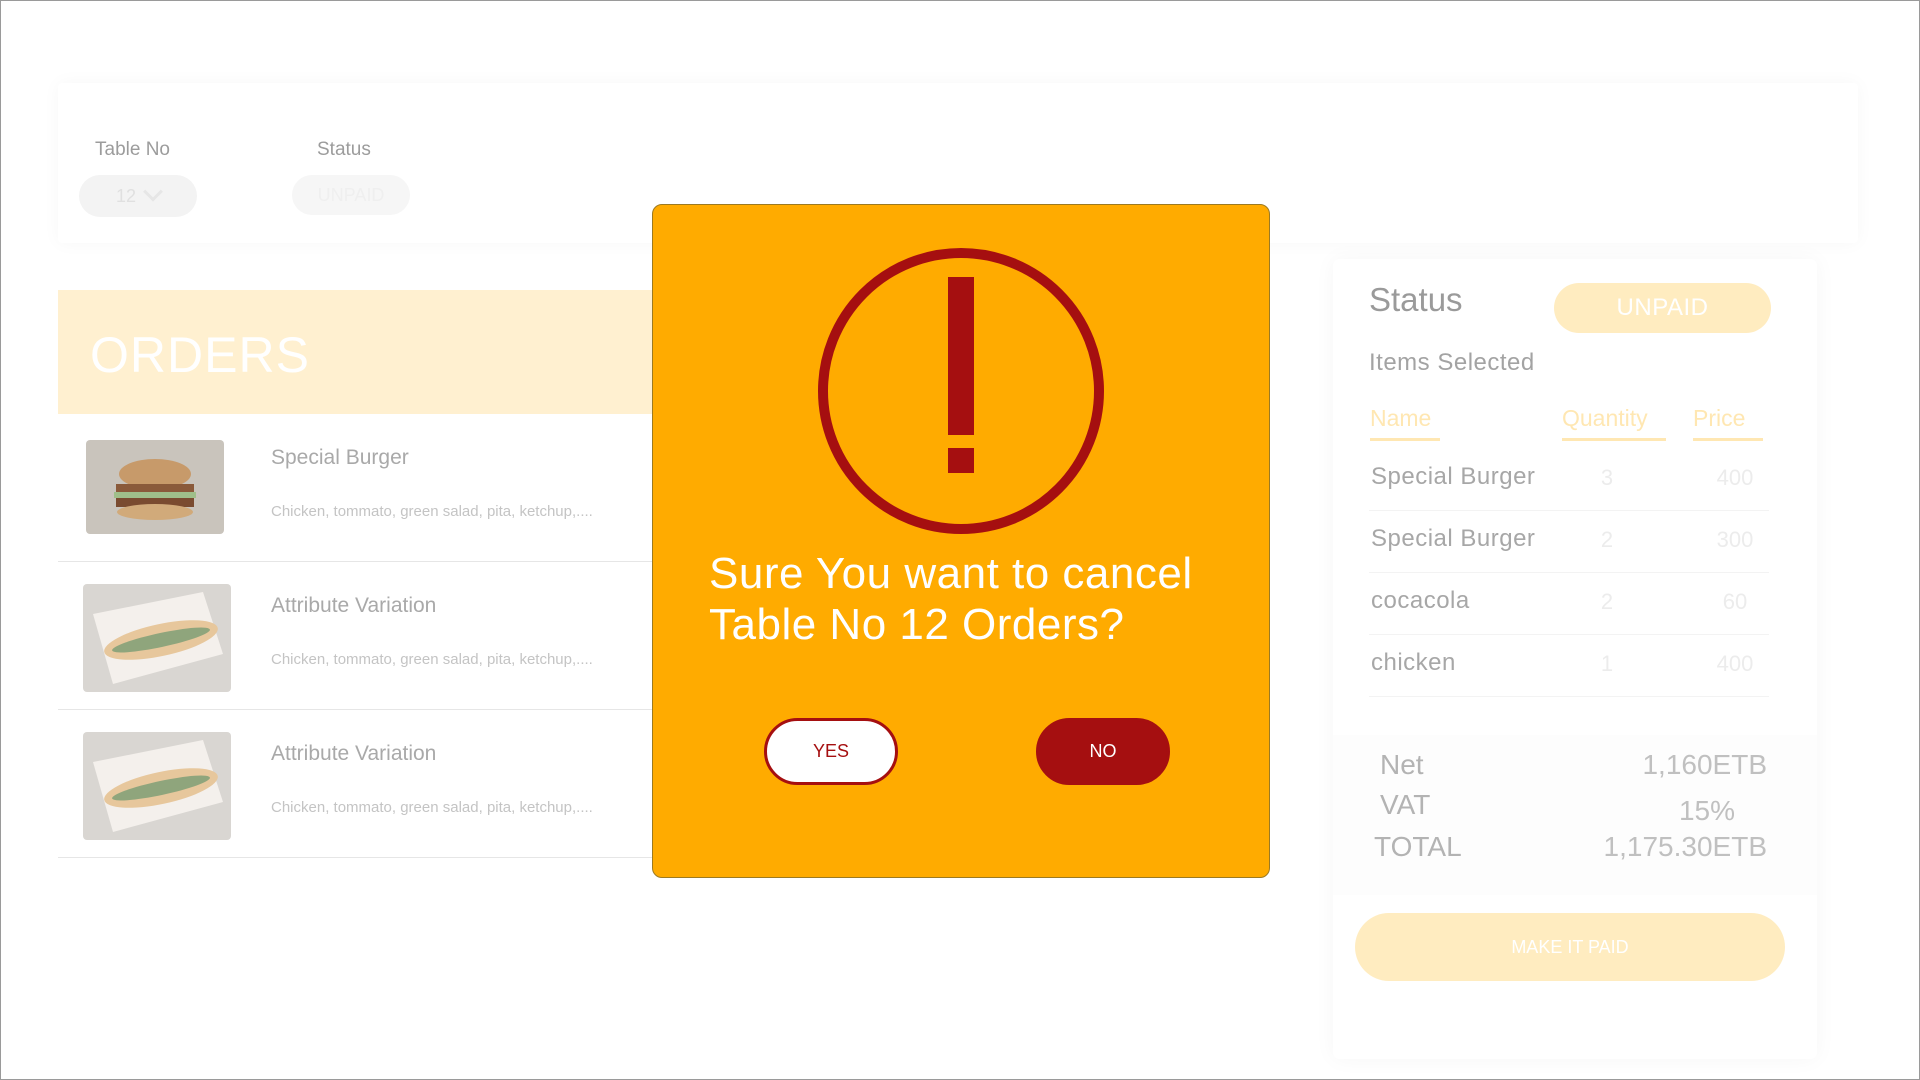 This screenshot has height=1080, width=1920. I want to click on orders-header: ORDERS, so click(368, 352).